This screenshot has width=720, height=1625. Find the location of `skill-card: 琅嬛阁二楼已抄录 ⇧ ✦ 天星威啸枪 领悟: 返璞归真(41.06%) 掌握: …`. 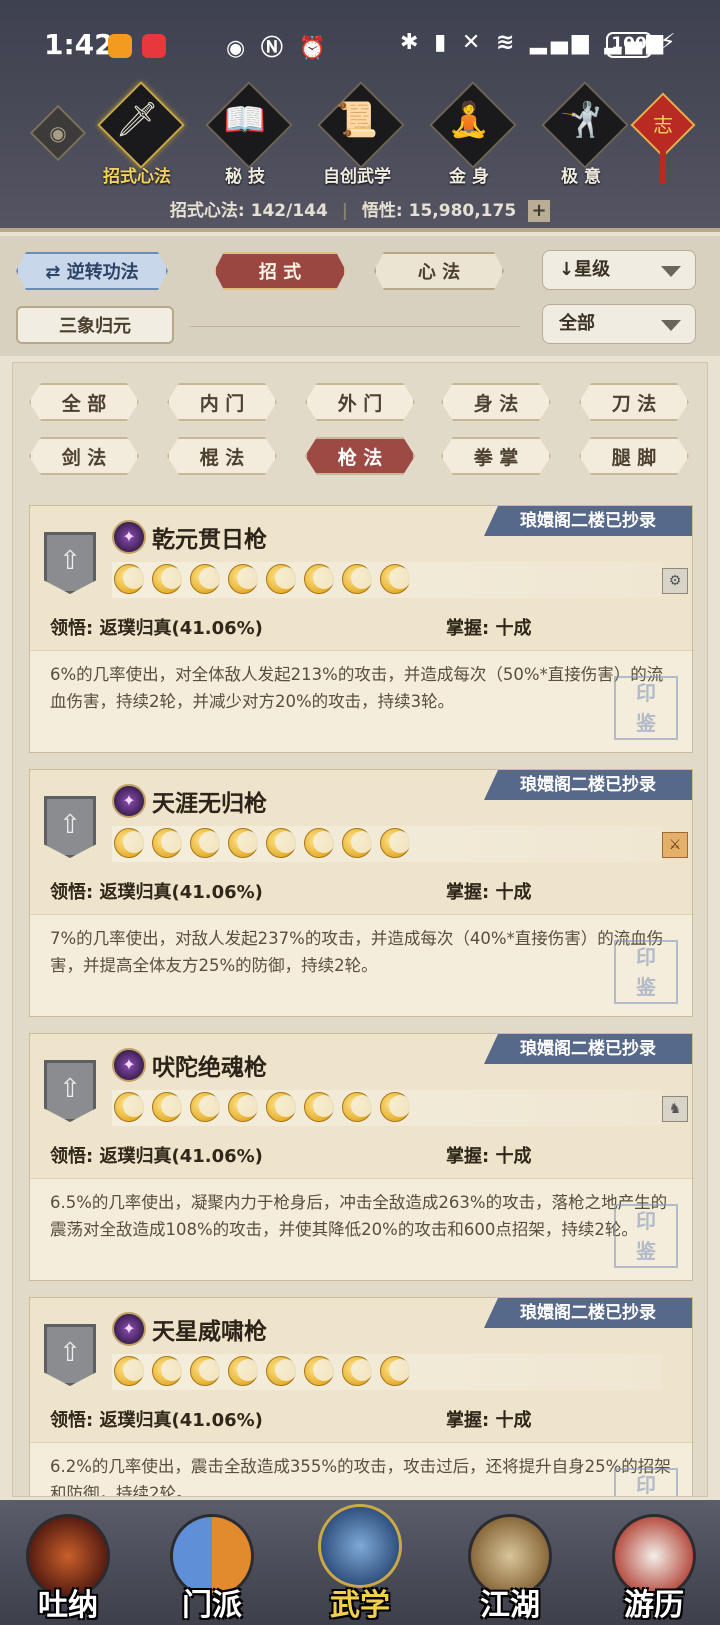

skill-card: 琅嬛阁二楼已抄录 ⇧ ✦ 天星威啸枪 领悟: 返璞归真(41.06%) 掌握: … is located at coordinates (361, 1396).